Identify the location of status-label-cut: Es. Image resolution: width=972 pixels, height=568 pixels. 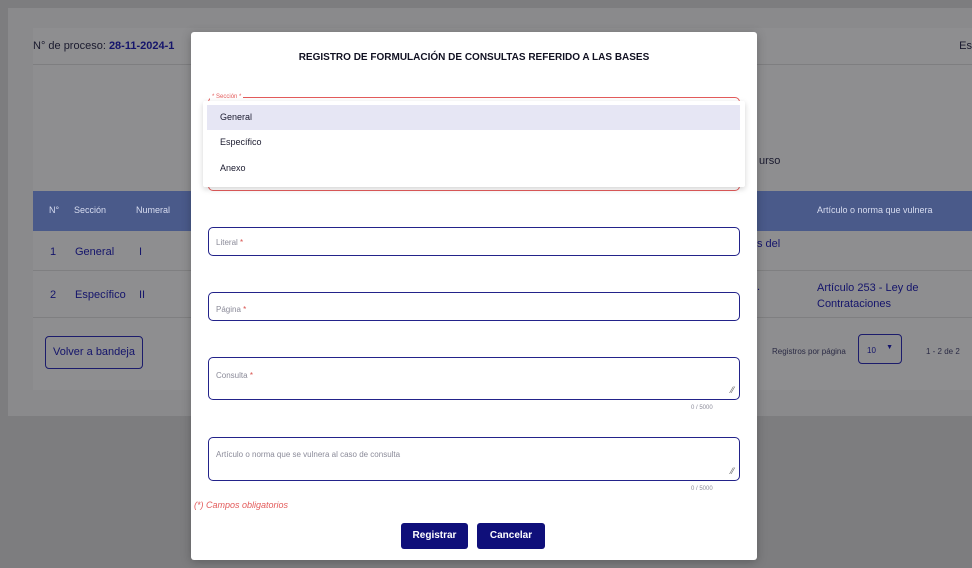
(965, 46).